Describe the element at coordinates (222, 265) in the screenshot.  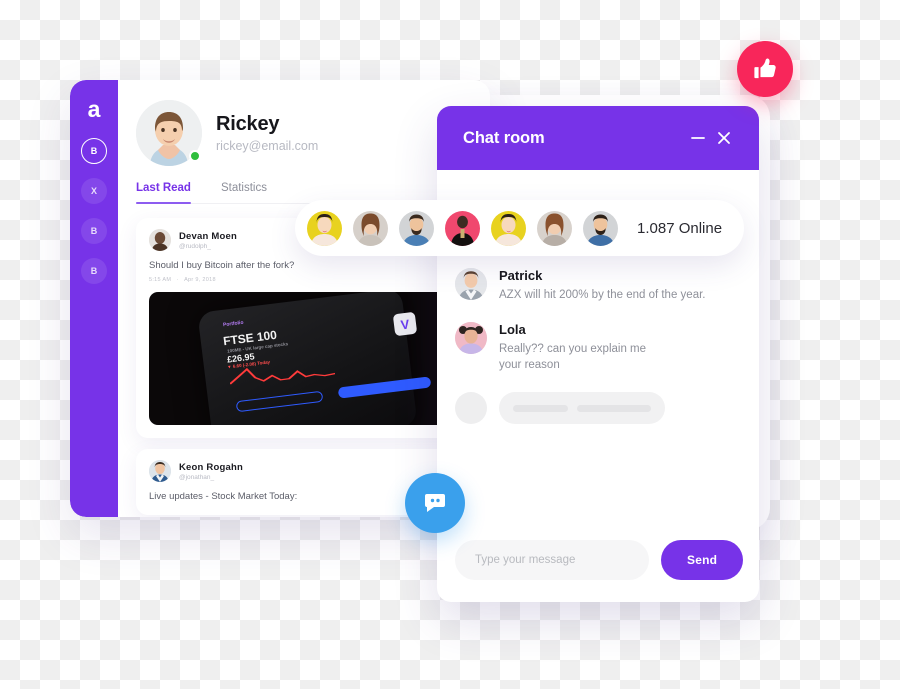
I see `post-text: Should I buy Bitcoin after the fork?` at that location.